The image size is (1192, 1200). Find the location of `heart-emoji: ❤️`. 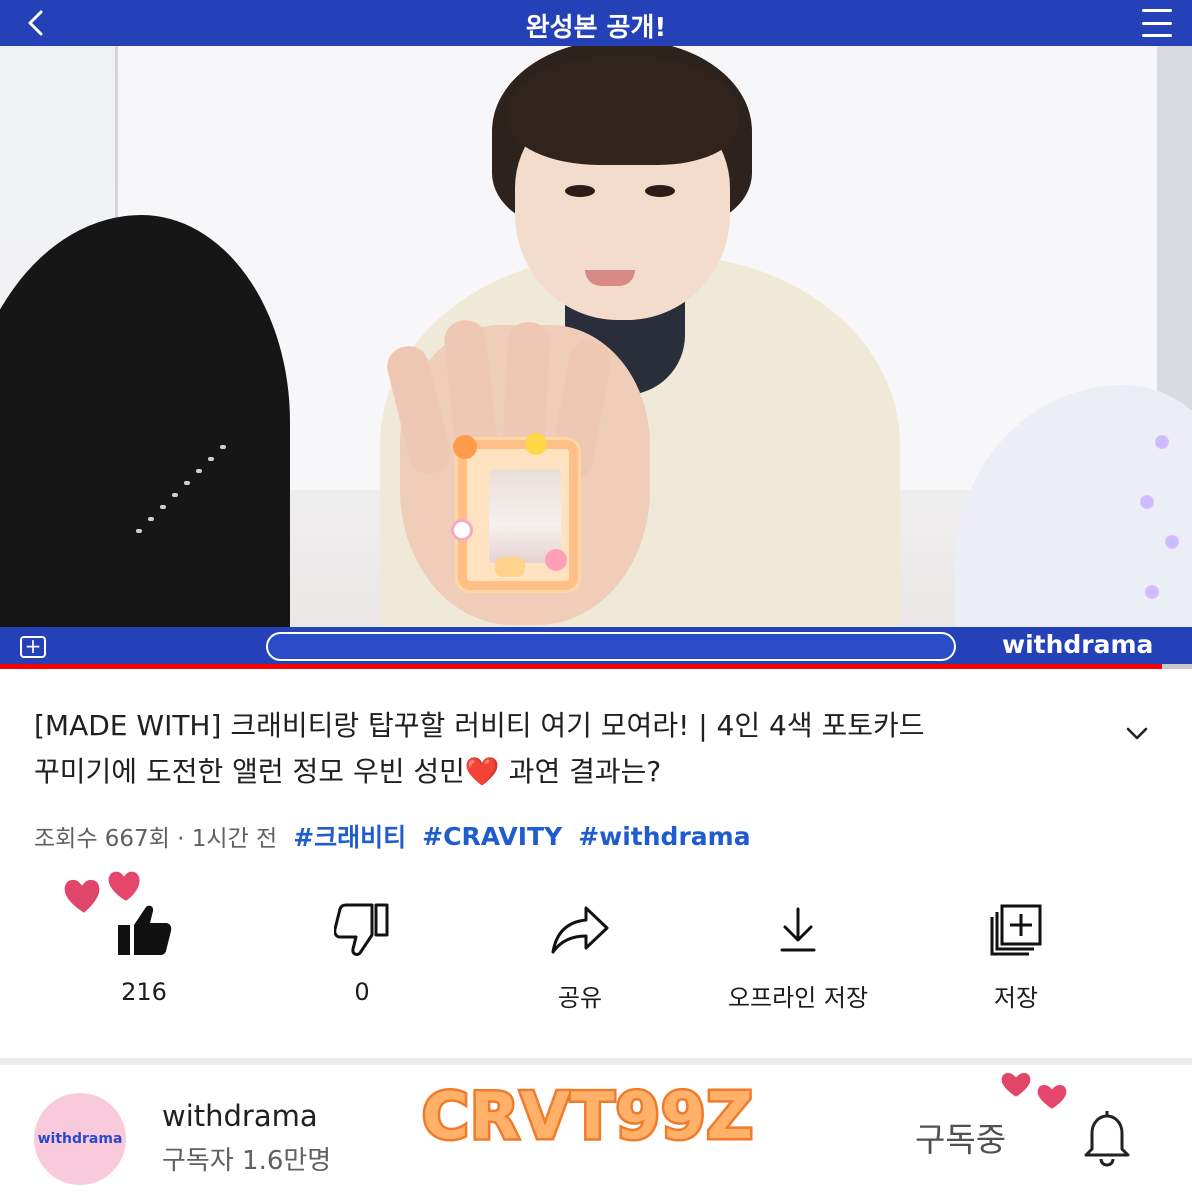

heart-emoji: ❤️ is located at coordinates (482, 771).